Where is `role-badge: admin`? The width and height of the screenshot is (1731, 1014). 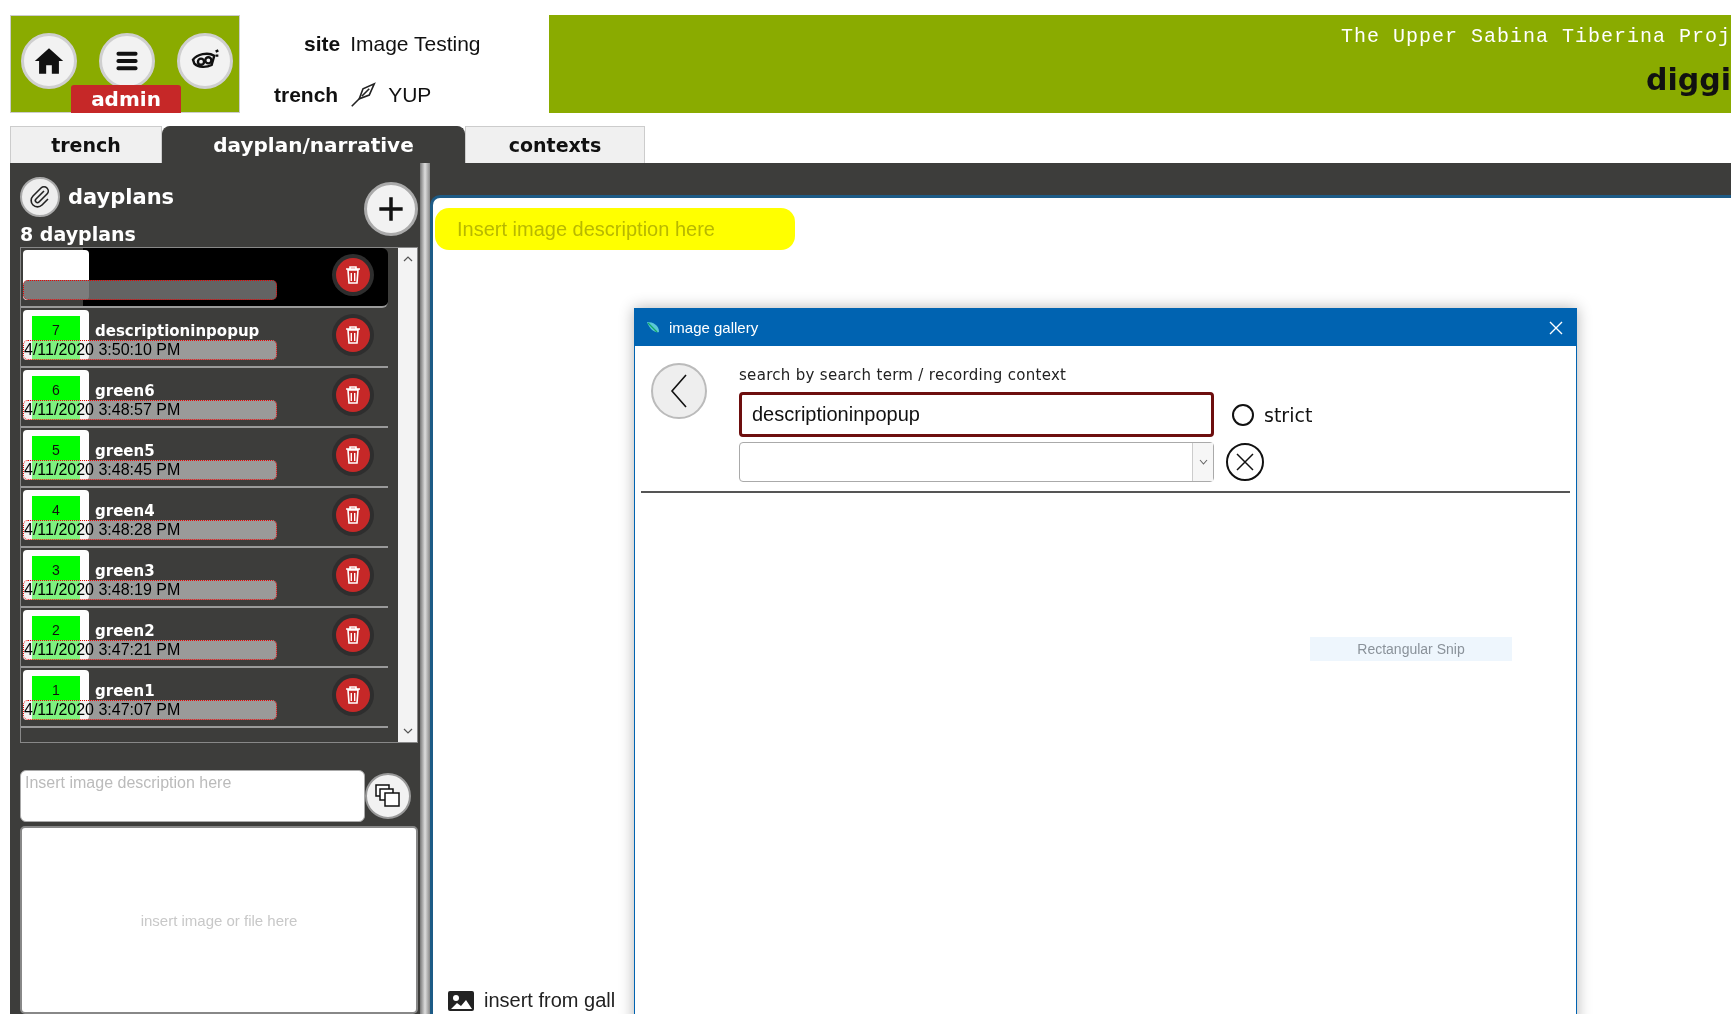
role-badge: admin is located at coordinates (126, 99).